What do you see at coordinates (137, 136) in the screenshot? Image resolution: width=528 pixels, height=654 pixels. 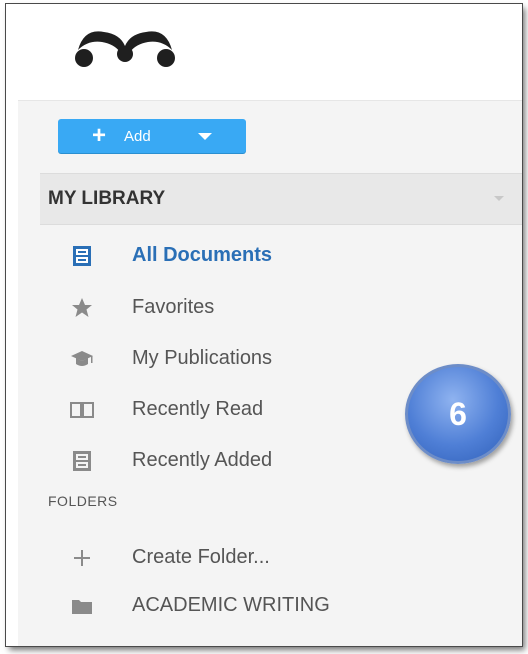 I see `add-label: Add` at bounding box center [137, 136].